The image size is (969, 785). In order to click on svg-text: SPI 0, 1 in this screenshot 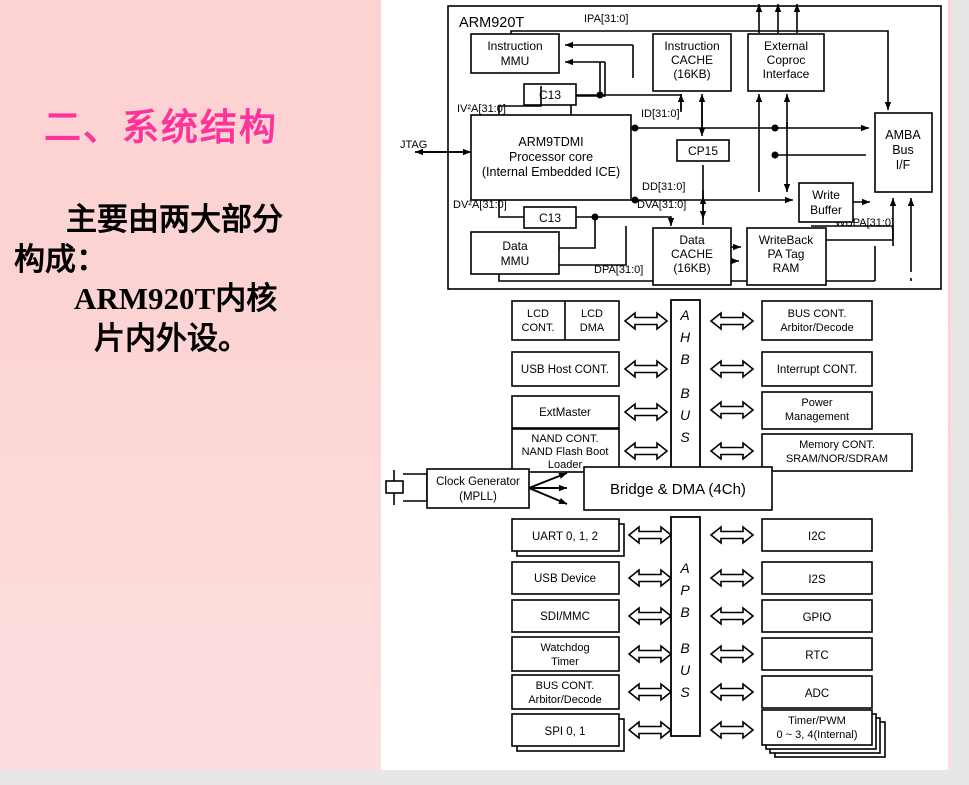, I will do `click(565, 732)`.